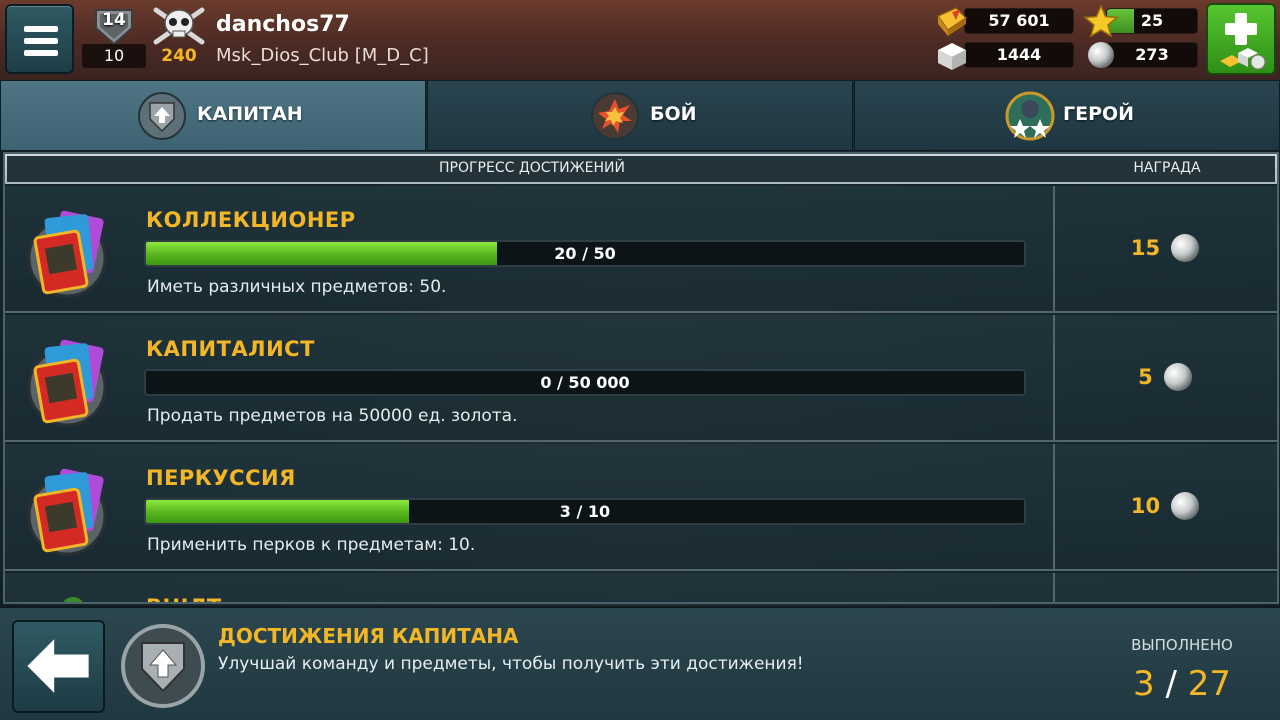  Describe the element at coordinates (179, 56) in the screenshot. I see `skull-count: 240` at that location.